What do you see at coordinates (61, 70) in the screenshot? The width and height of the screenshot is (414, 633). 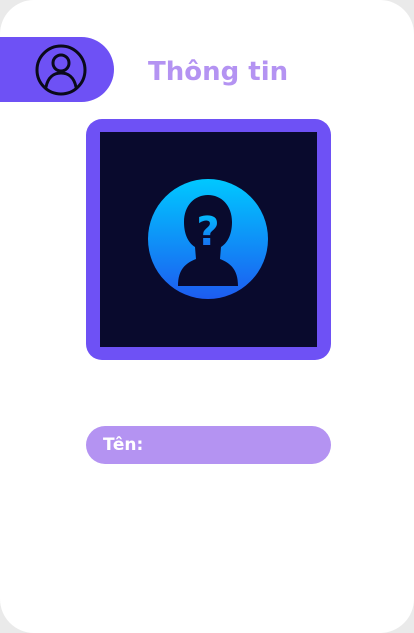 I see `user-circle-icon` at bounding box center [61, 70].